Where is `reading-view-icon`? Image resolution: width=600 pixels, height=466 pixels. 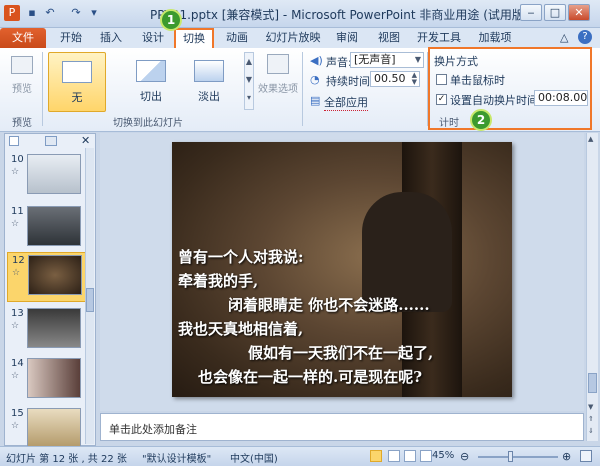 reading-view-icon is located at coordinates (410, 456).